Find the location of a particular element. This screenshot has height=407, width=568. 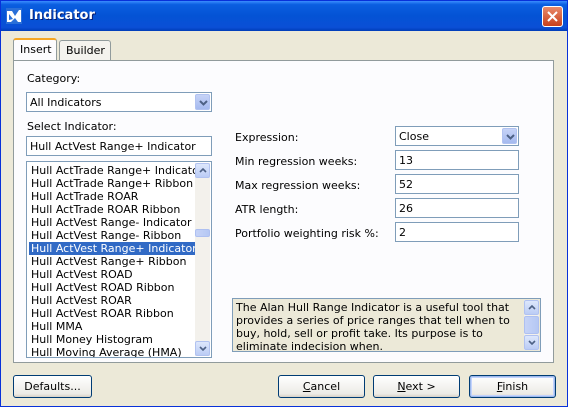

next-mnemonic: N is located at coordinates (401, 386).